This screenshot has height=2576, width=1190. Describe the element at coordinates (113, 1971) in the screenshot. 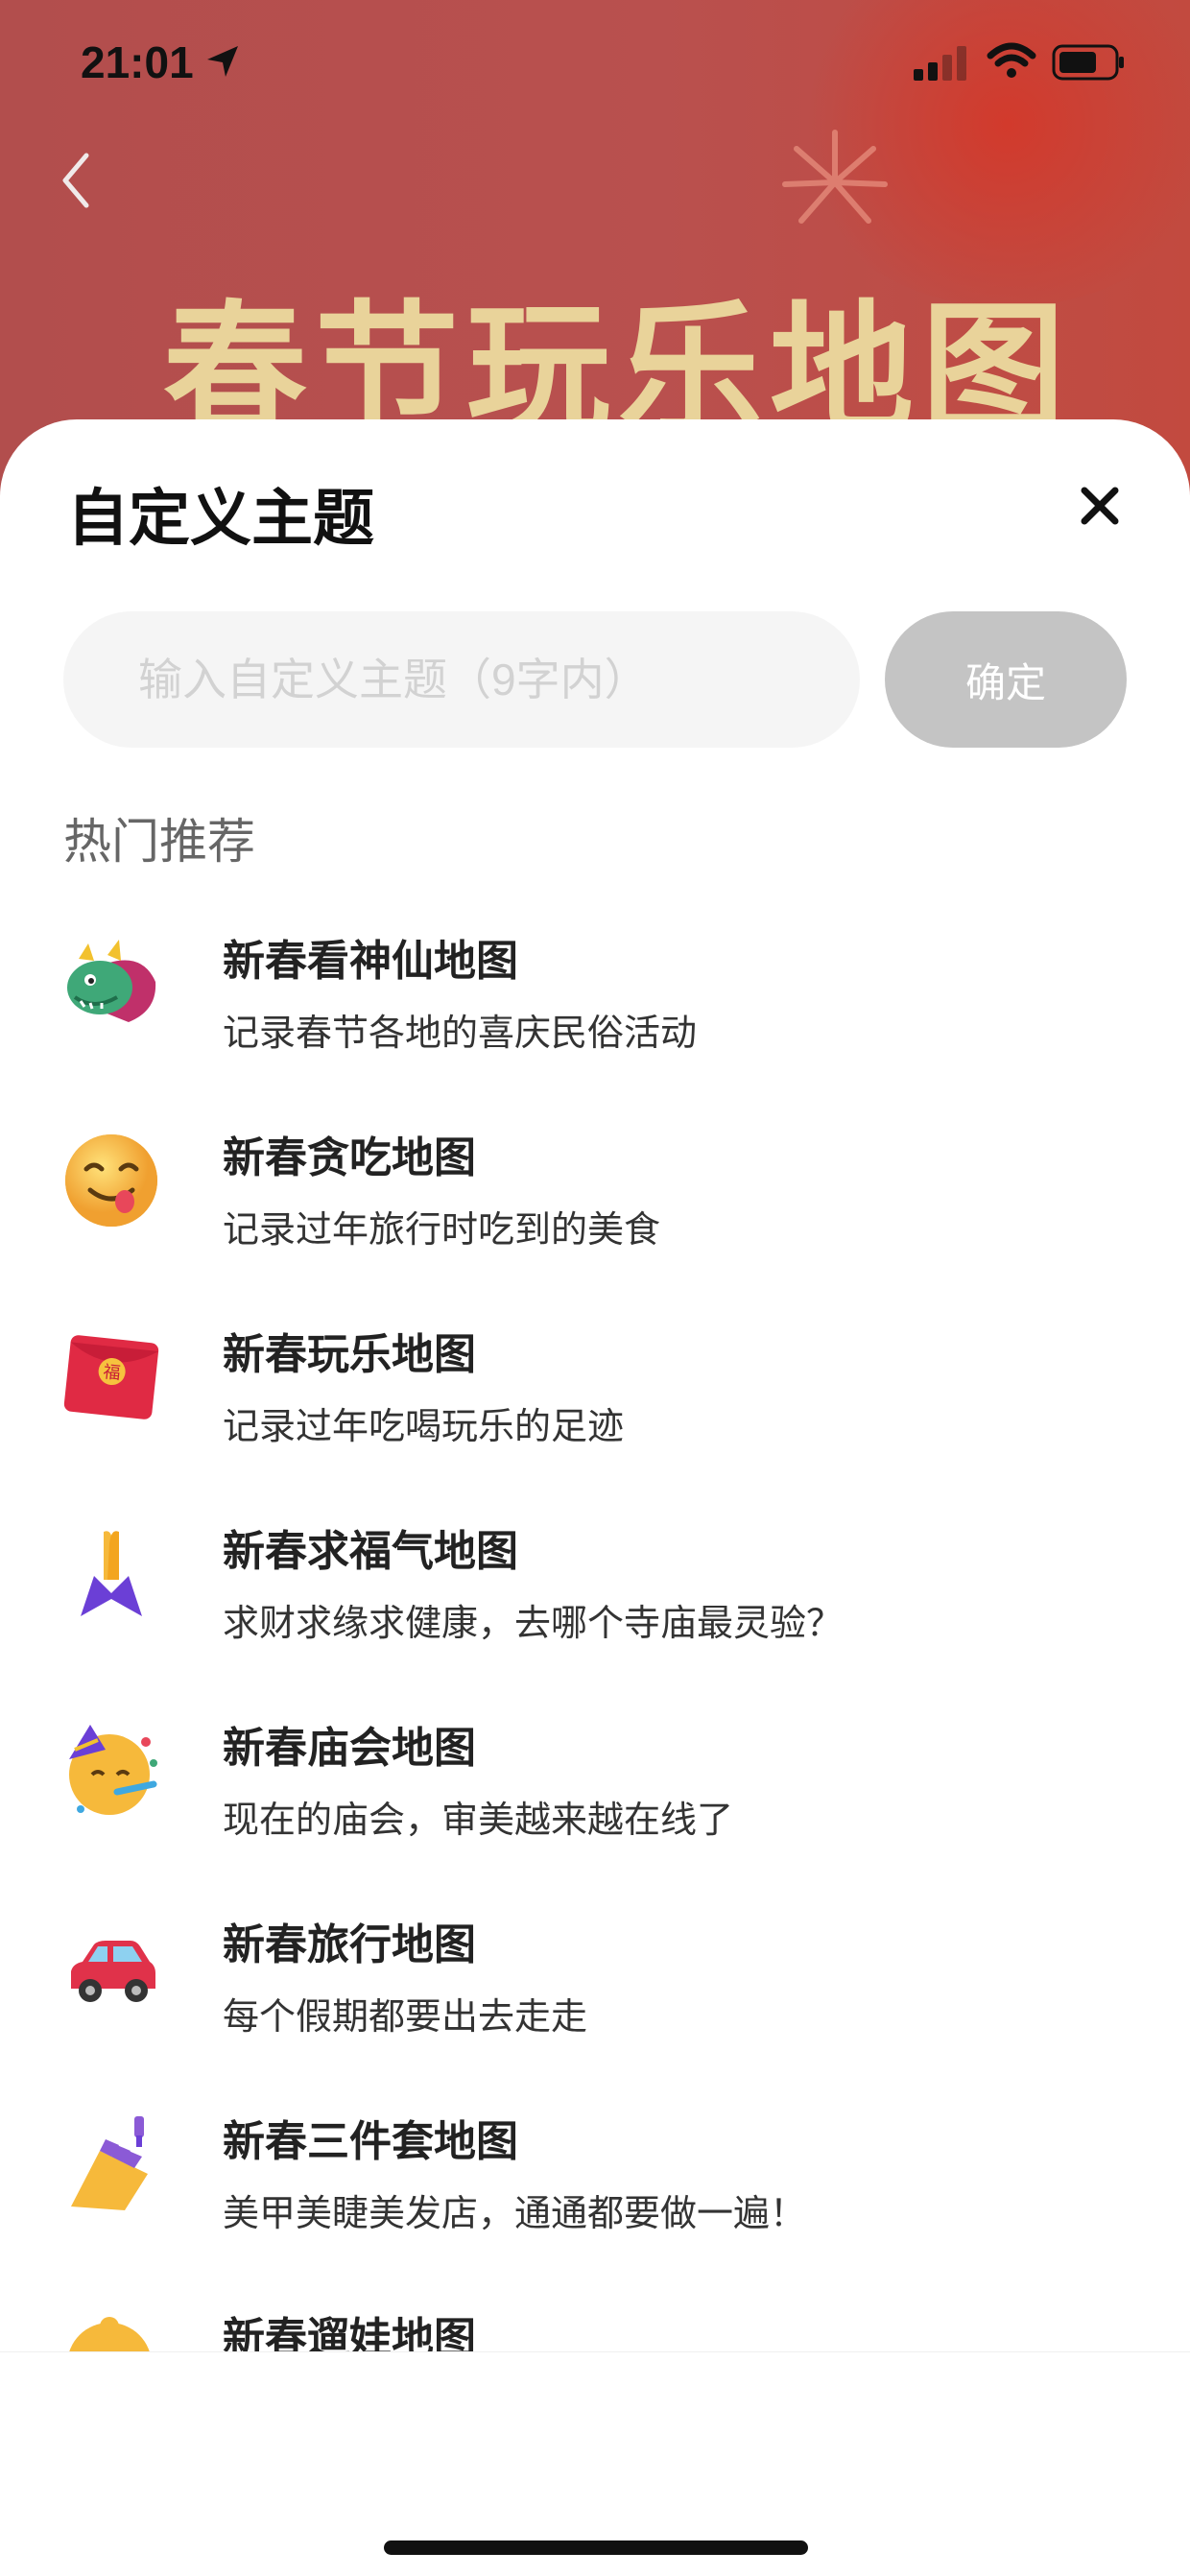

I see `car-icon` at that location.